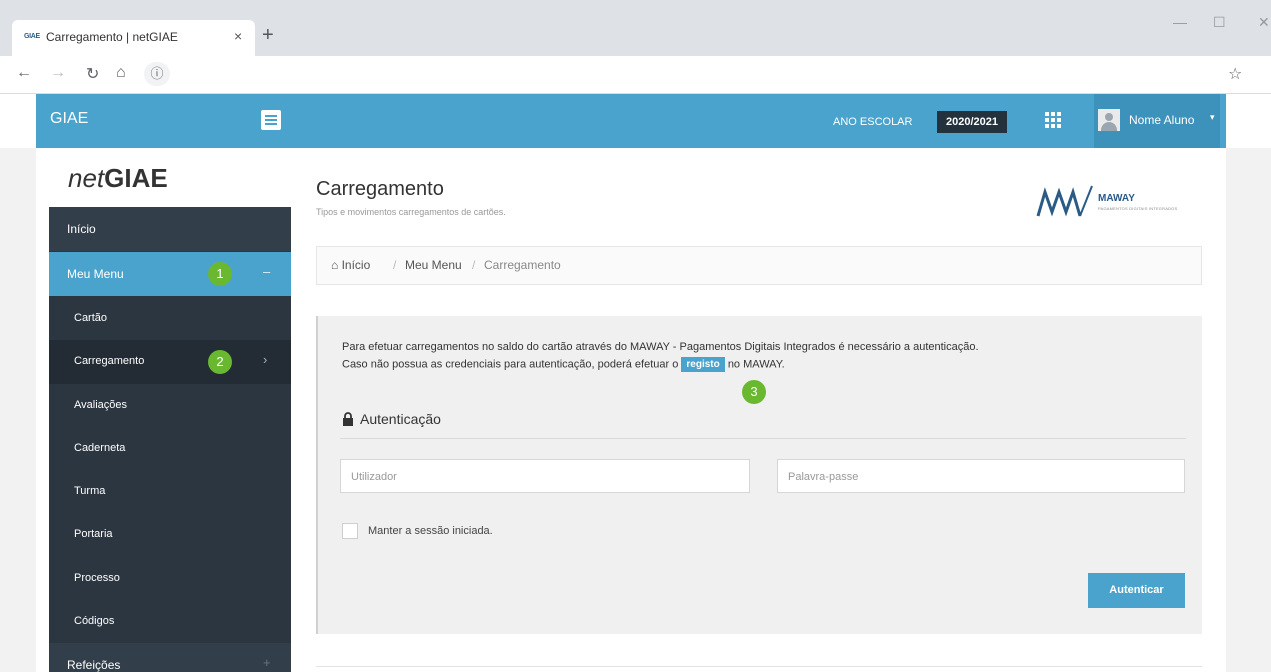  I want to click on sidebar-item-cartao: Cartão, so click(170, 319).